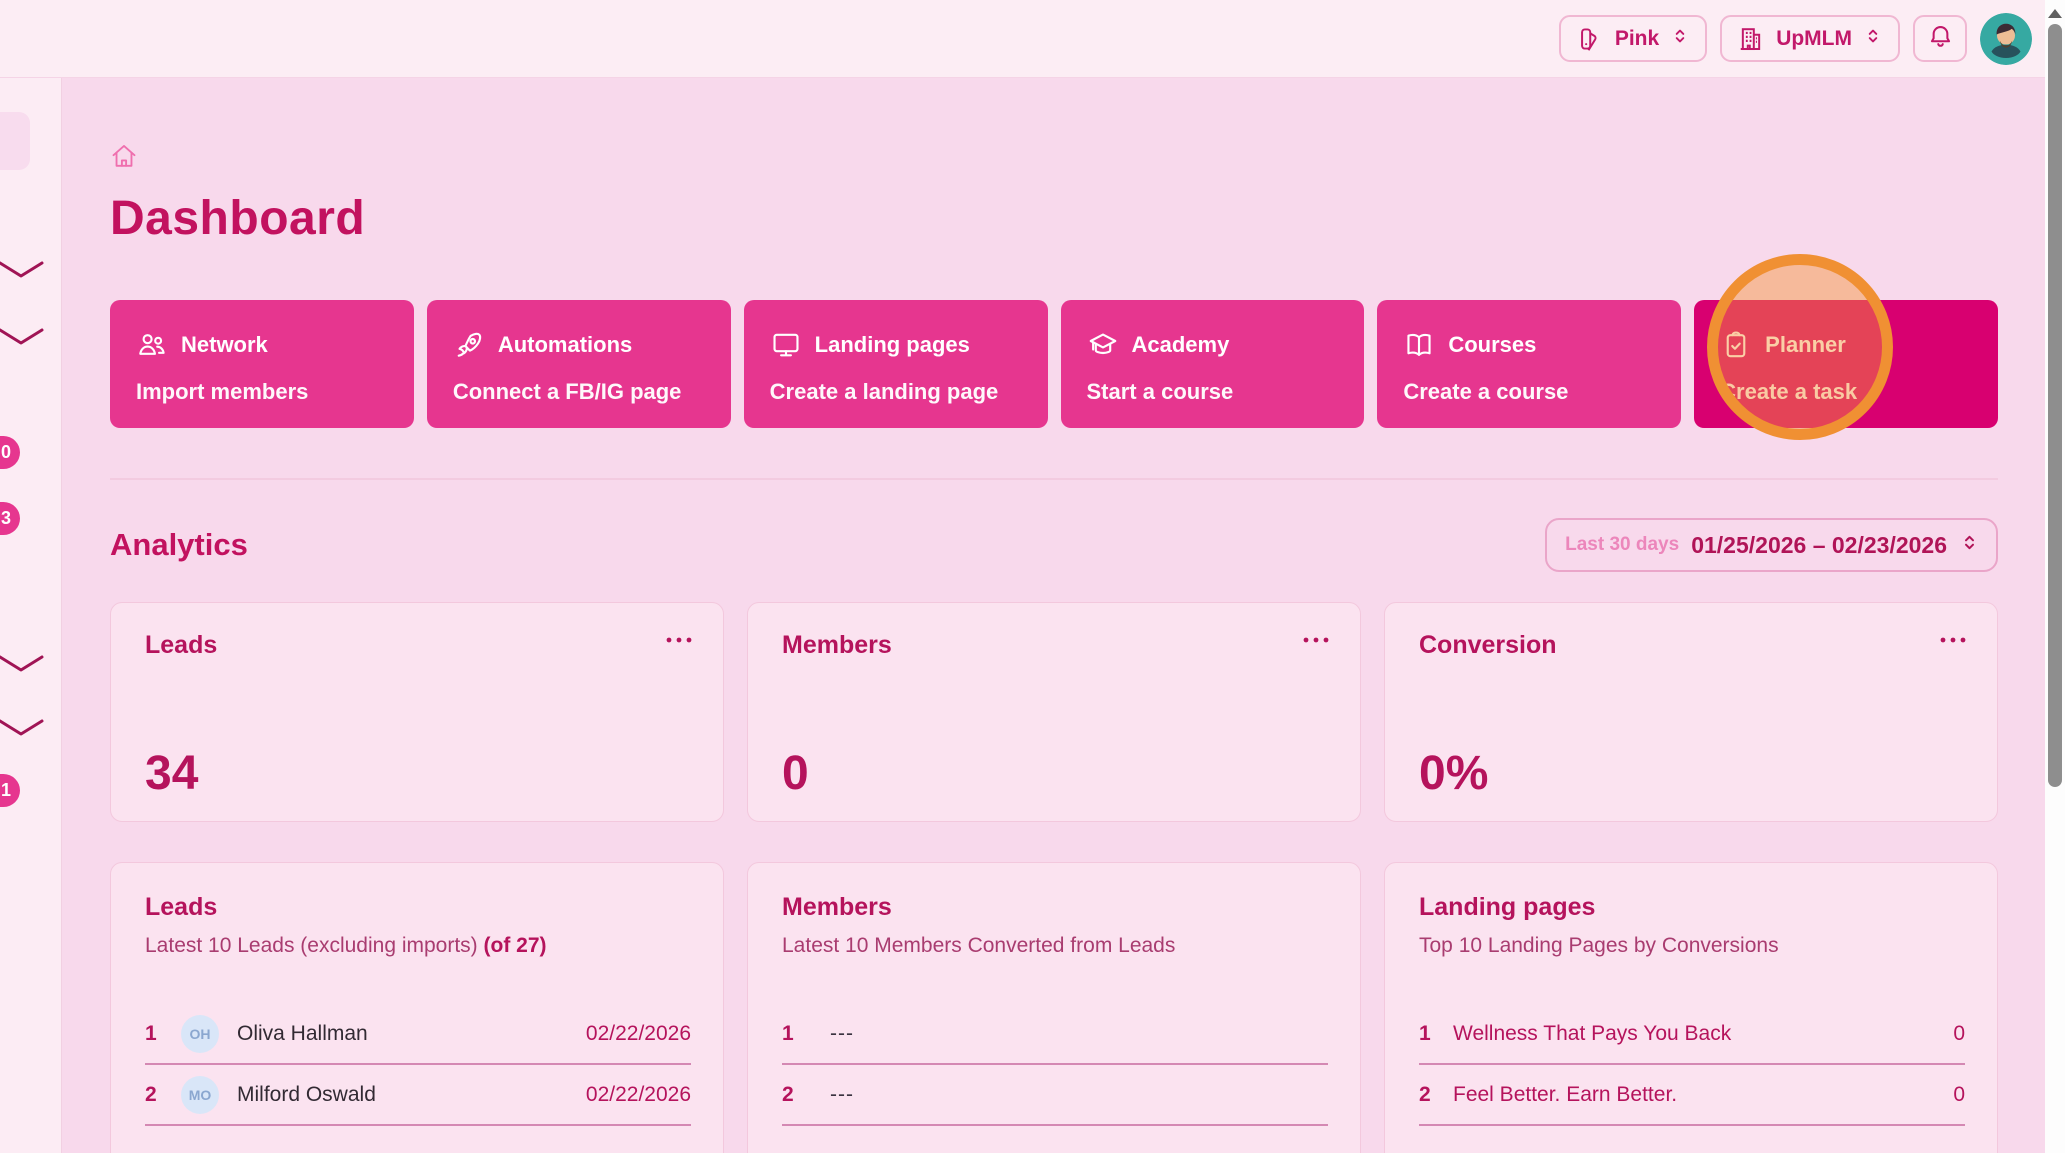  What do you see at coordinates (10, 518) in the screenshot?
I see `sidebar-count-badge: 3` at bounding box center [10, 518].